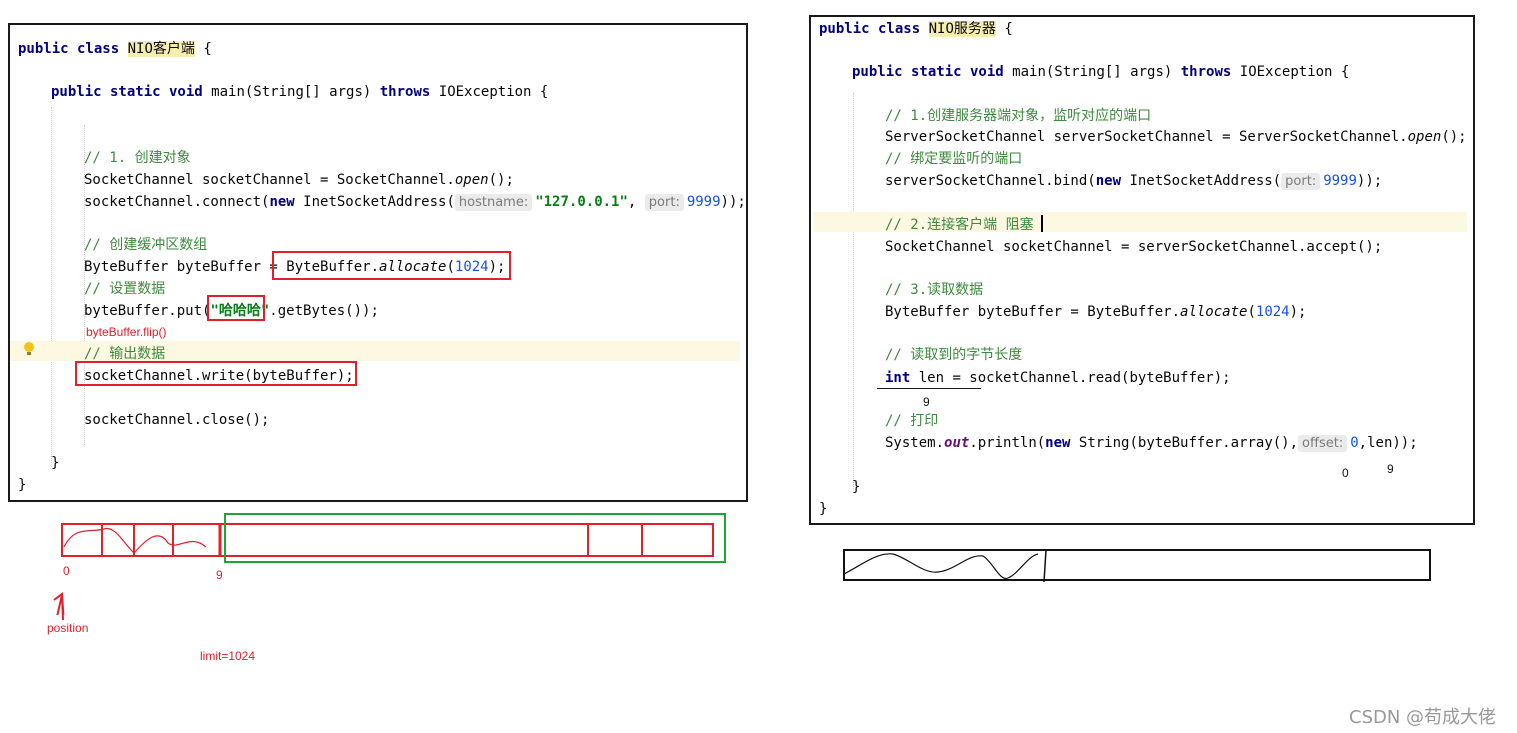 This screenshot has height=733, width=1517. I want to click on text-caret, so click(1042, 223).